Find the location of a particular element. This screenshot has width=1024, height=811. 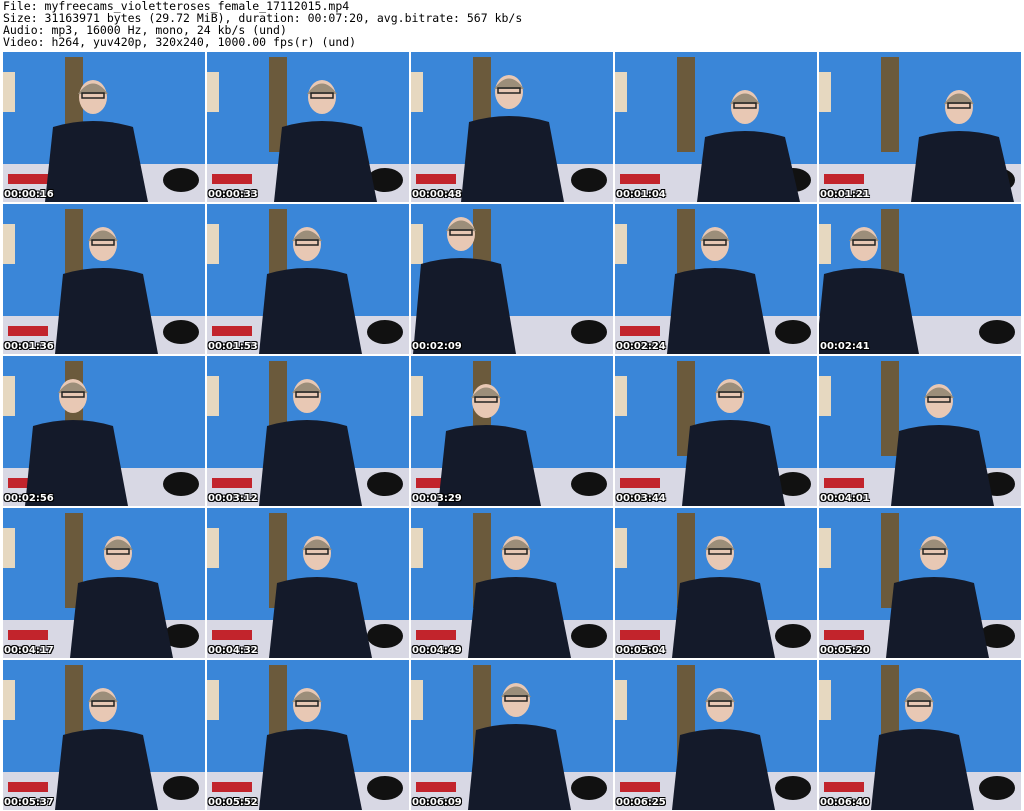

video-thumbnail: 00:04:17 is located at coordinates (104, 583).